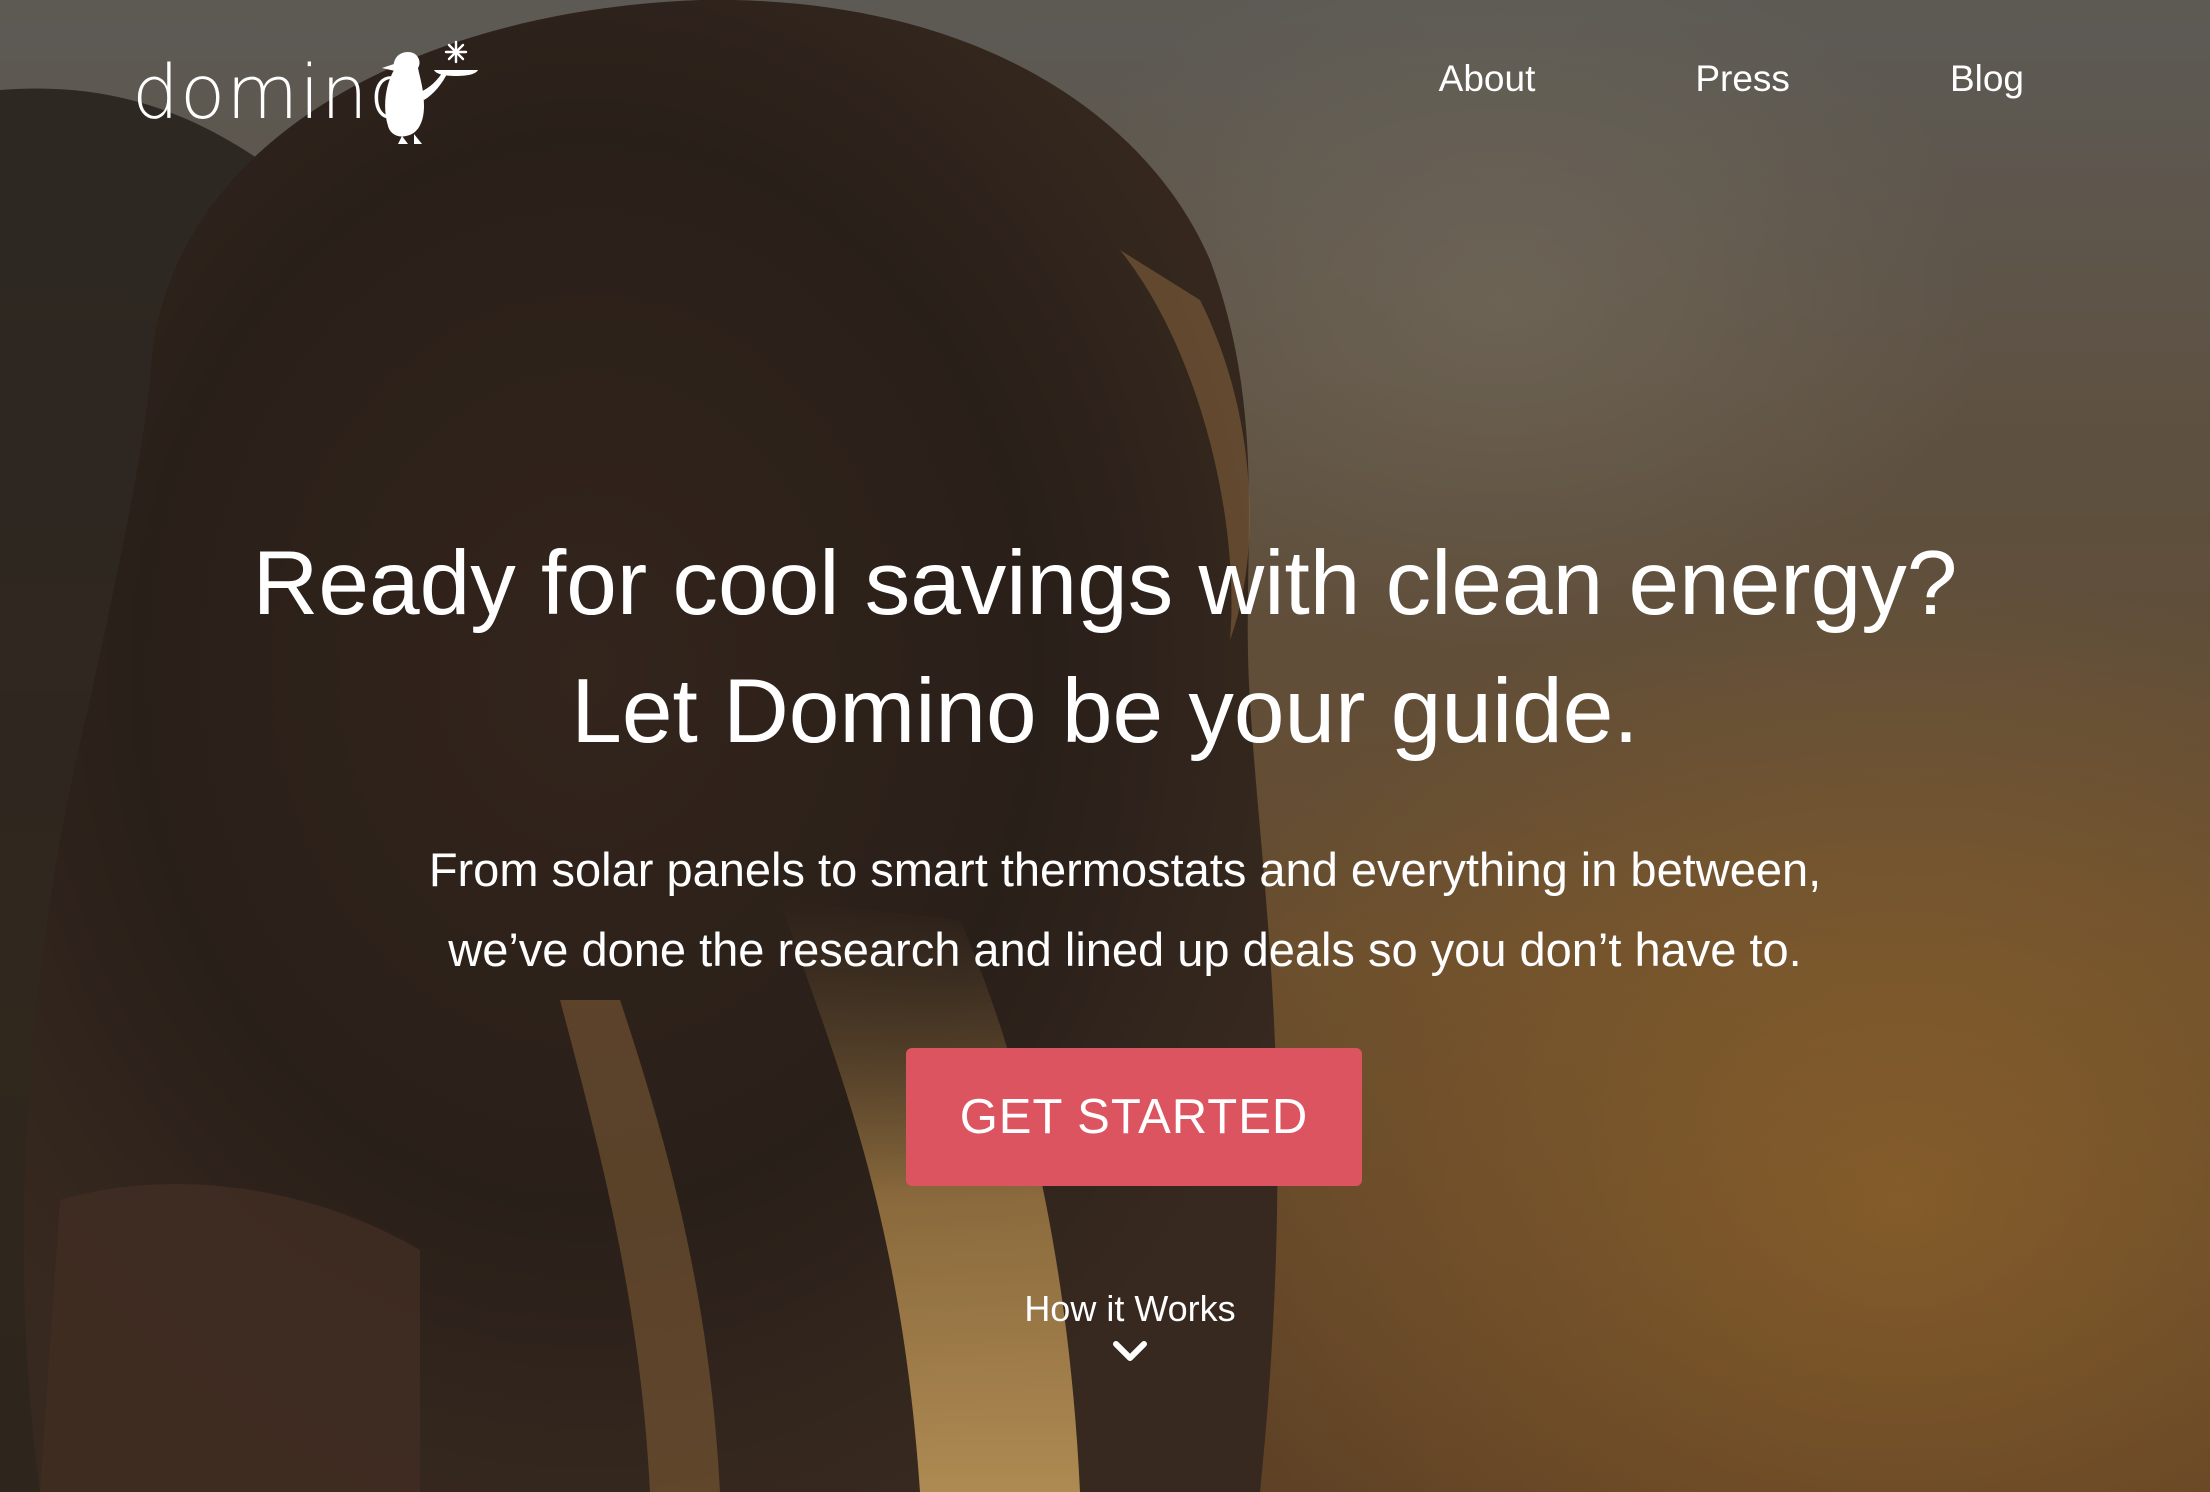 This screenshot has height=1492, width=2210. Describe the element at coordinates (1105, 711) in the screenshot. I see `headline-line-2: Let Domino be your guide.` at that location.